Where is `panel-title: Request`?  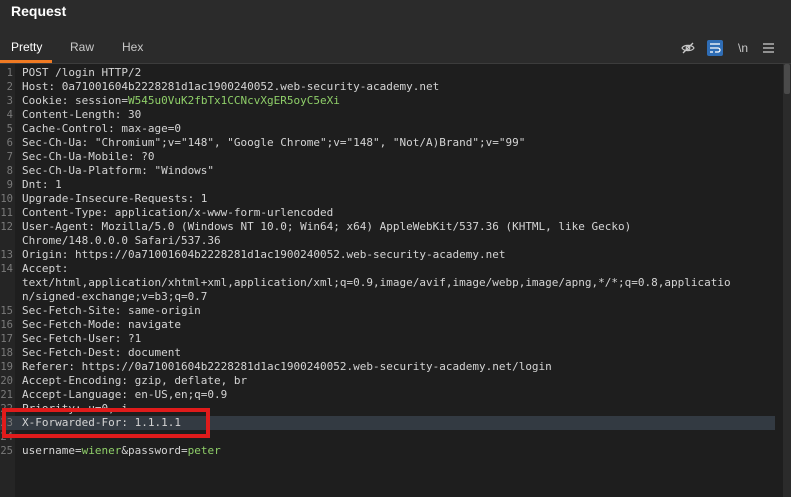
panel-title: Request is located at coordinates (39, 11).